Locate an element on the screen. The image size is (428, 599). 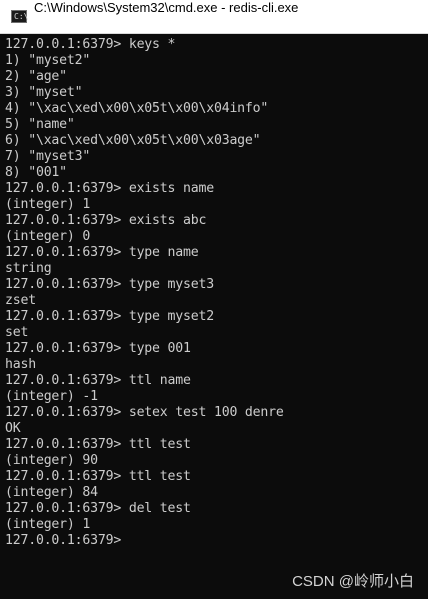
console-line: 127.0.0.1:6379> type 001 is located at coordinates (98, 348).